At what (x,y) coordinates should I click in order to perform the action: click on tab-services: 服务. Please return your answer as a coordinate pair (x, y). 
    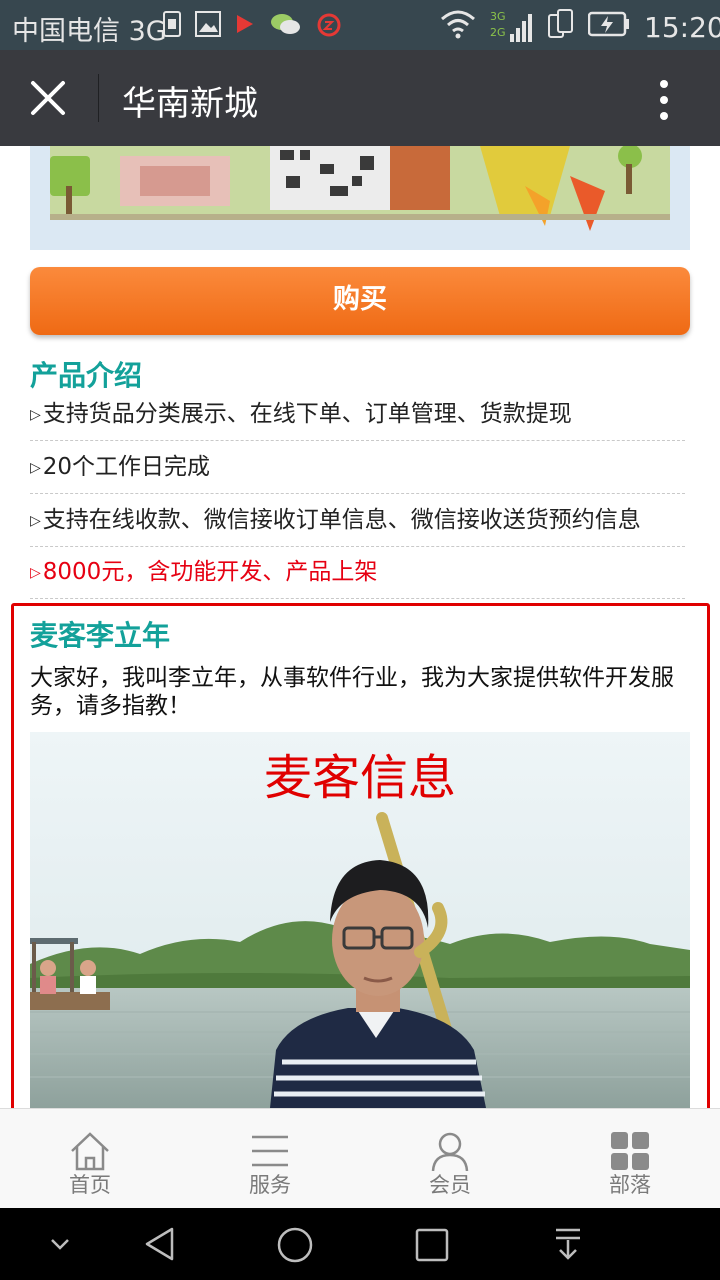
    Looking at the image, I should click on (270, 1159).